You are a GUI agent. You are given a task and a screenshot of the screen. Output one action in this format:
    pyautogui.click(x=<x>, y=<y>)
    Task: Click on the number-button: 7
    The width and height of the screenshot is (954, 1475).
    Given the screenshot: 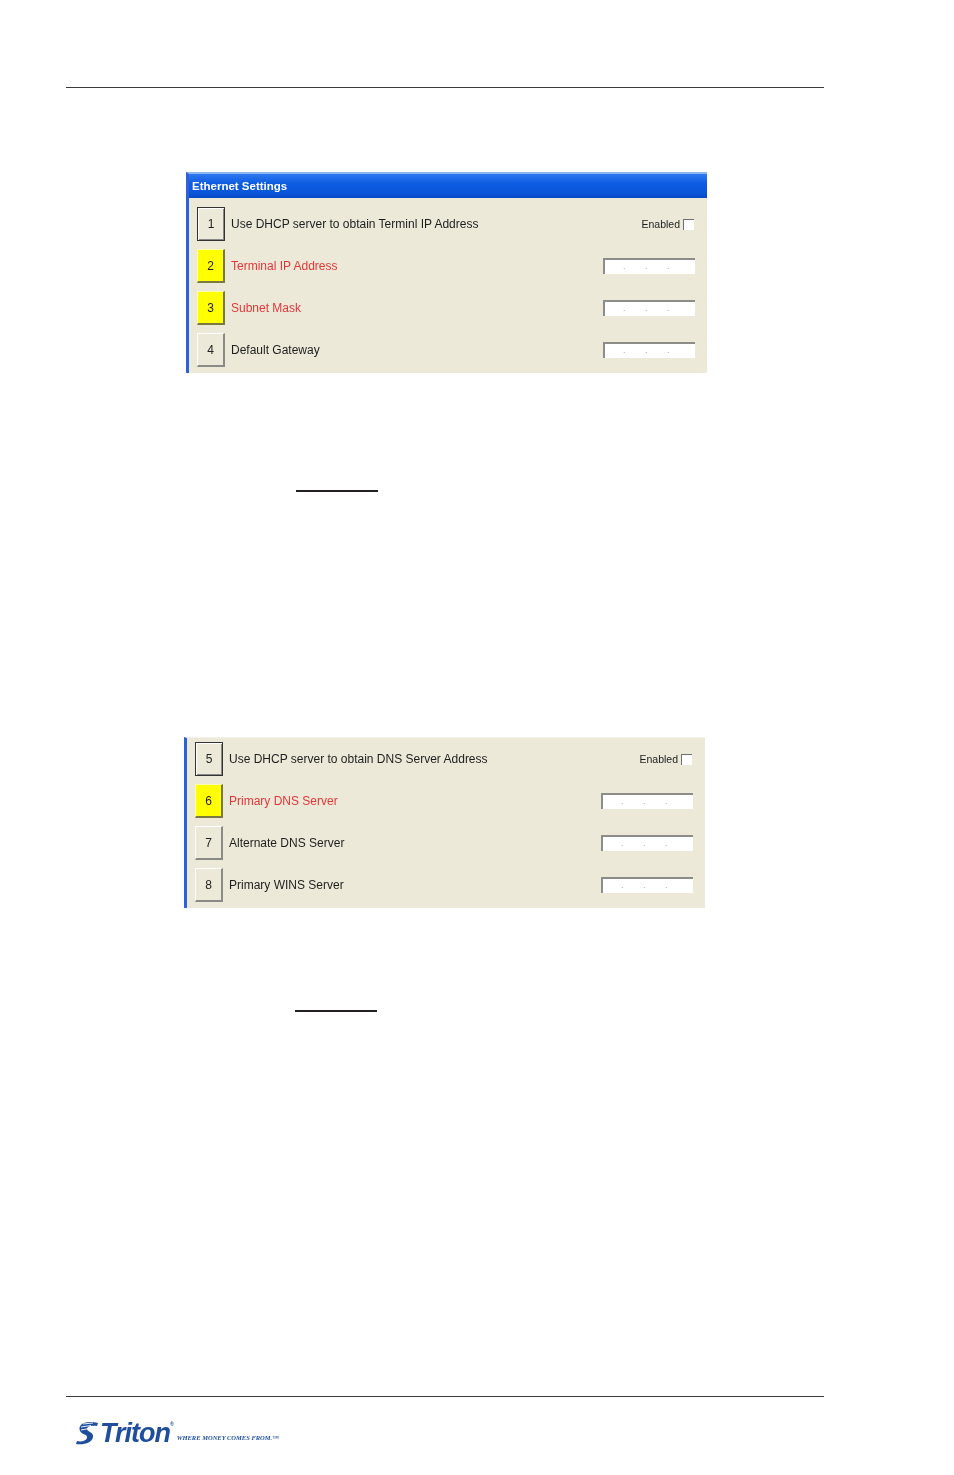 What is the action you would take?
    pyautogui.click(x=209, y=843)
    